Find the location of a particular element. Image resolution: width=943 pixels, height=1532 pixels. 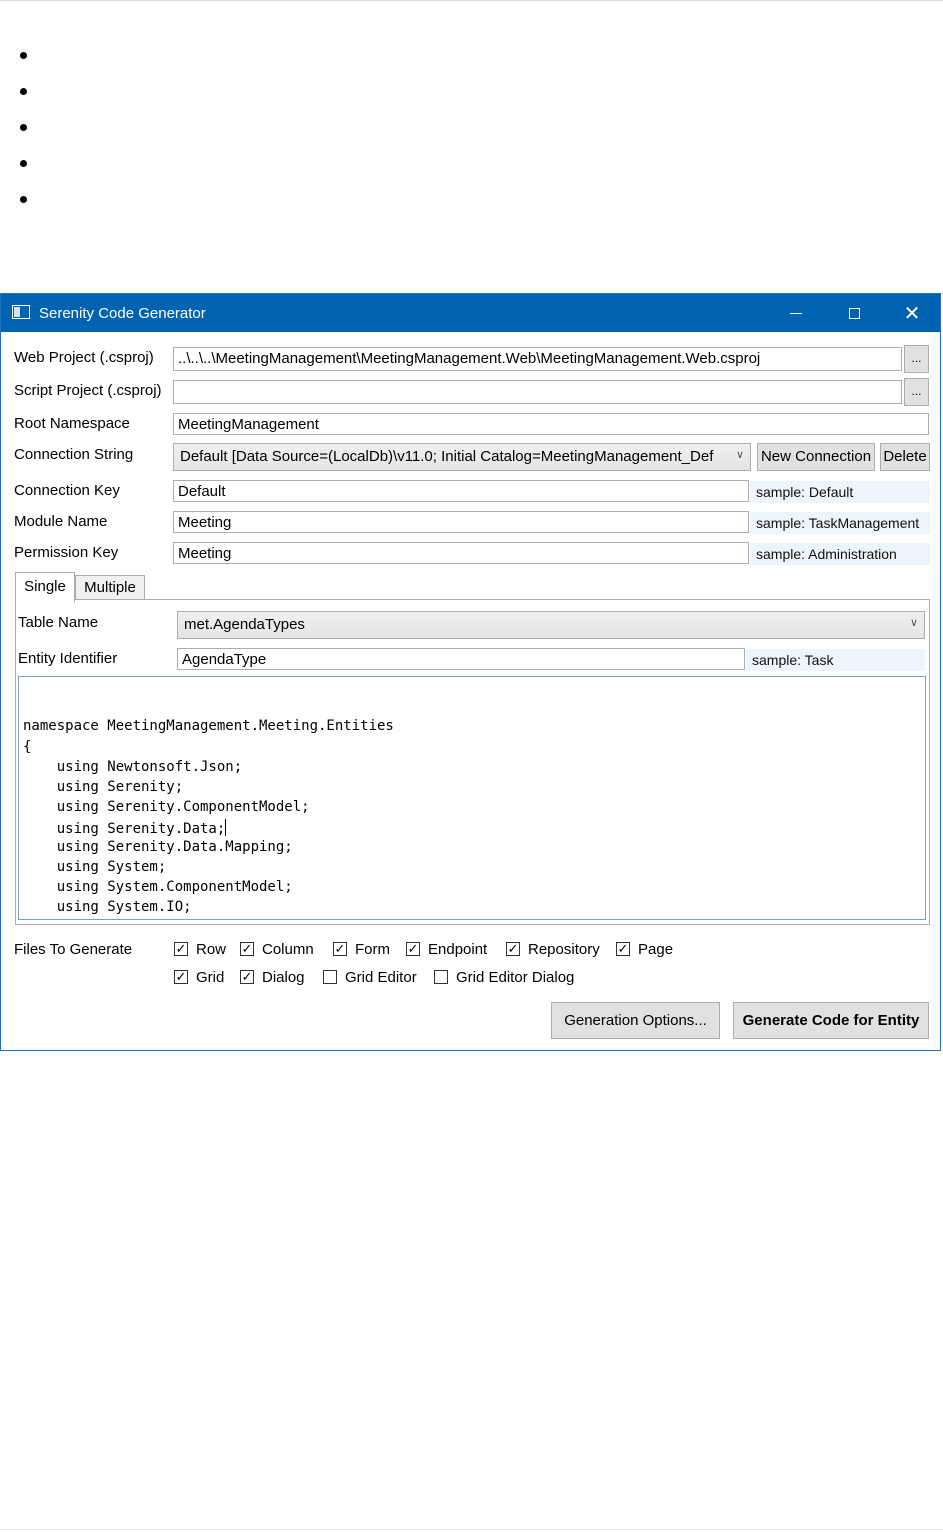

checkbox-grid-editor-dialog: Grid Editor Dialog is located at coordinates (504, 977).